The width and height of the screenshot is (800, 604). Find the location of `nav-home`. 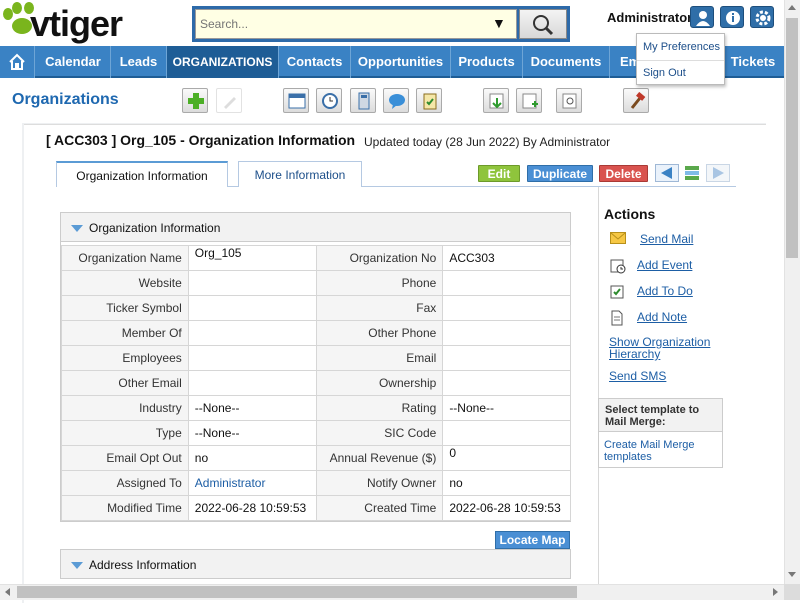

nav-home is located at coordinates (17, 62).